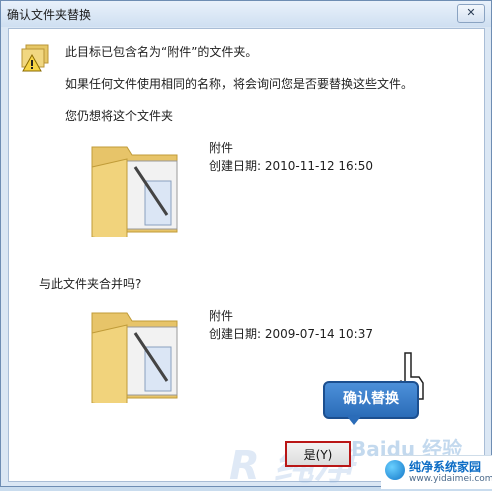  Describe the element at coordinates (445, 467) in the screenshot. I see `brand-name: 纯净系统家园` at that location.